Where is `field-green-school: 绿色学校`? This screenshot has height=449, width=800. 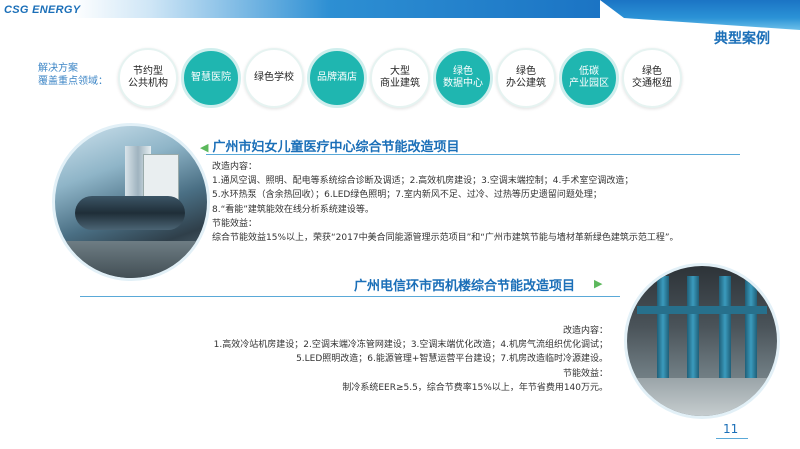 field-green-school: 绿色学校 is located at coordinates (274, 78).